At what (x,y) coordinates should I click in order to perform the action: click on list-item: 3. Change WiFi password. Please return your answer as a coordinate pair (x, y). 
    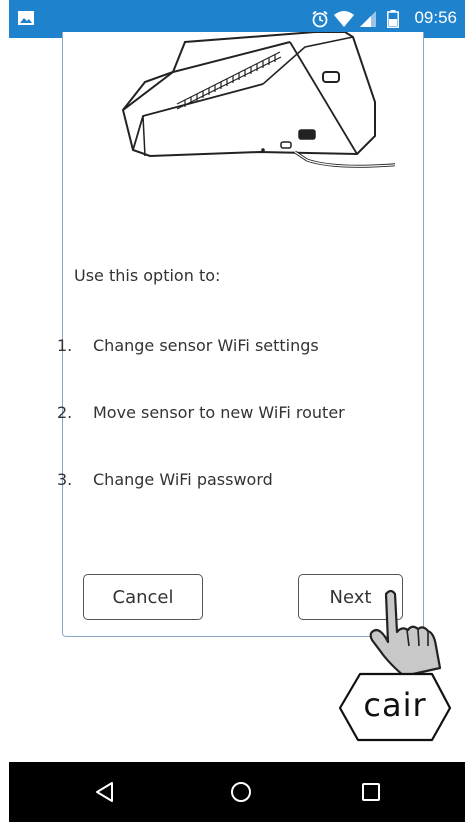
    Looking at the image, I should click on (200, 503).